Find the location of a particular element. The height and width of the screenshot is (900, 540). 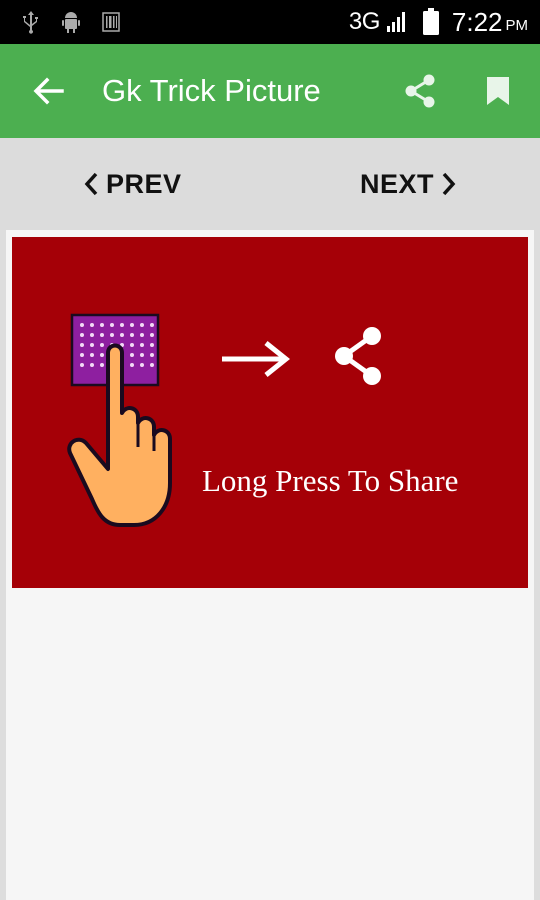

android-debug-icon is located at coordinates (71, 22).